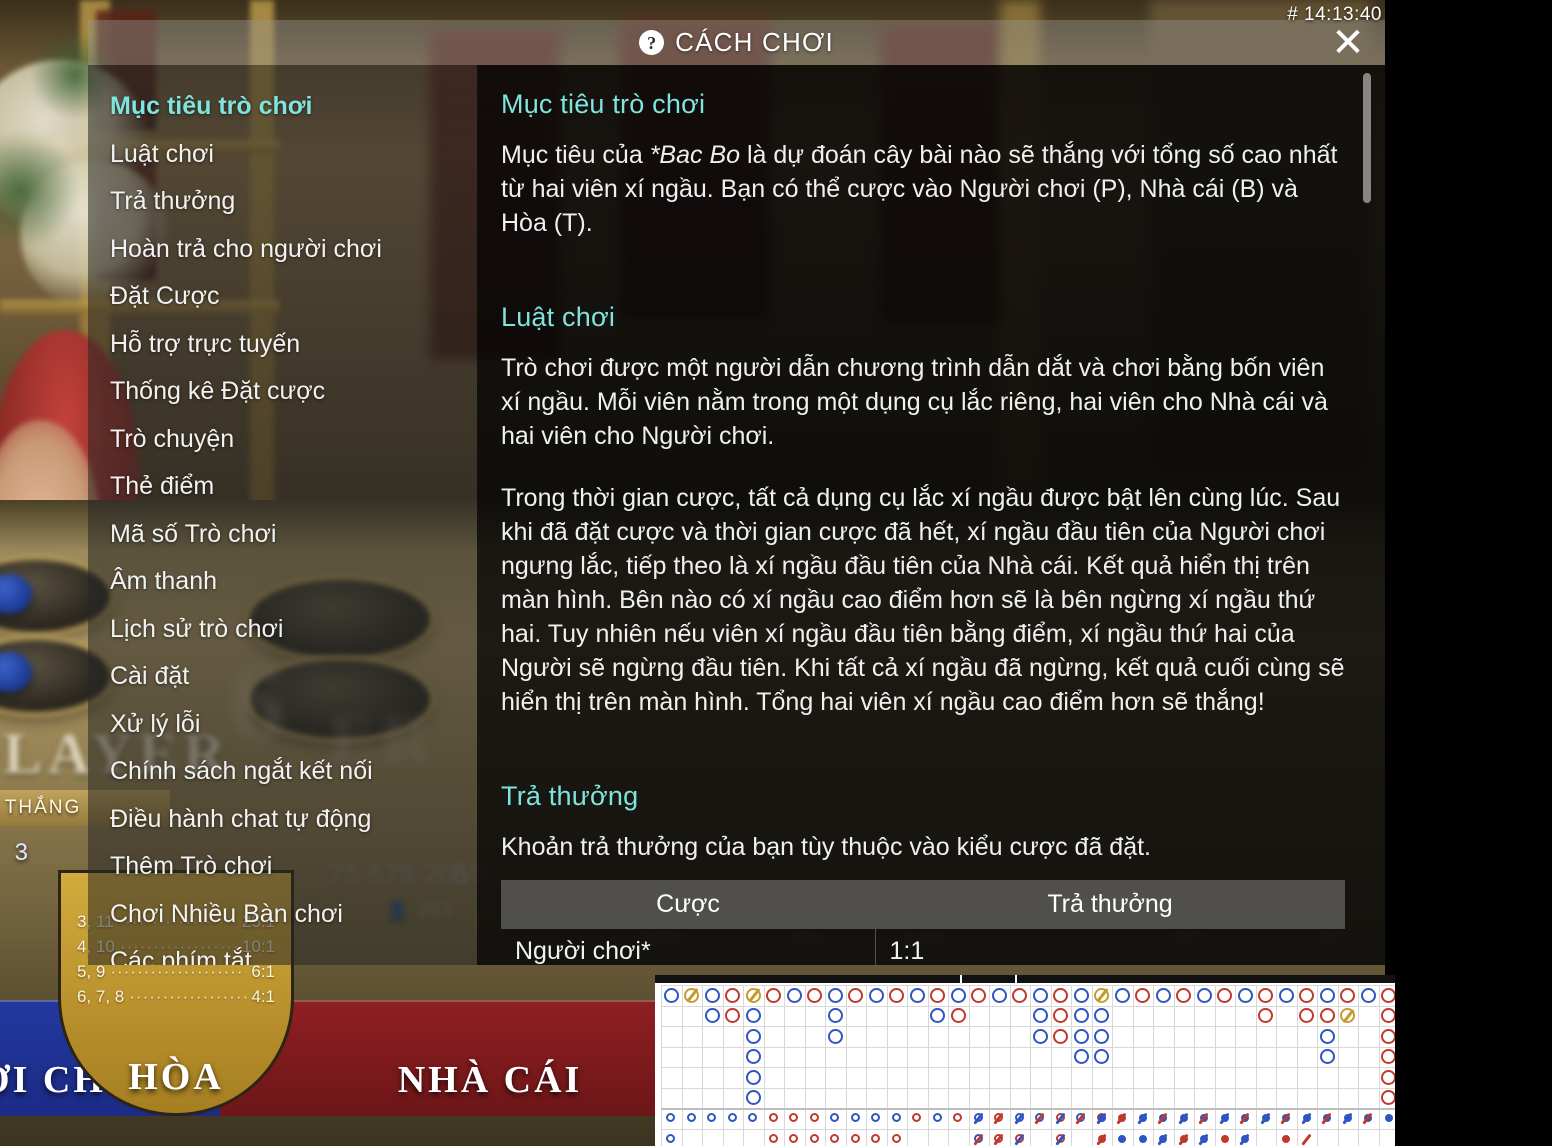  I want to click on sidebar-item-hoan-tra-cho-nguoi-choi: Hoàn trả cho người chơi, so click(282, 250).